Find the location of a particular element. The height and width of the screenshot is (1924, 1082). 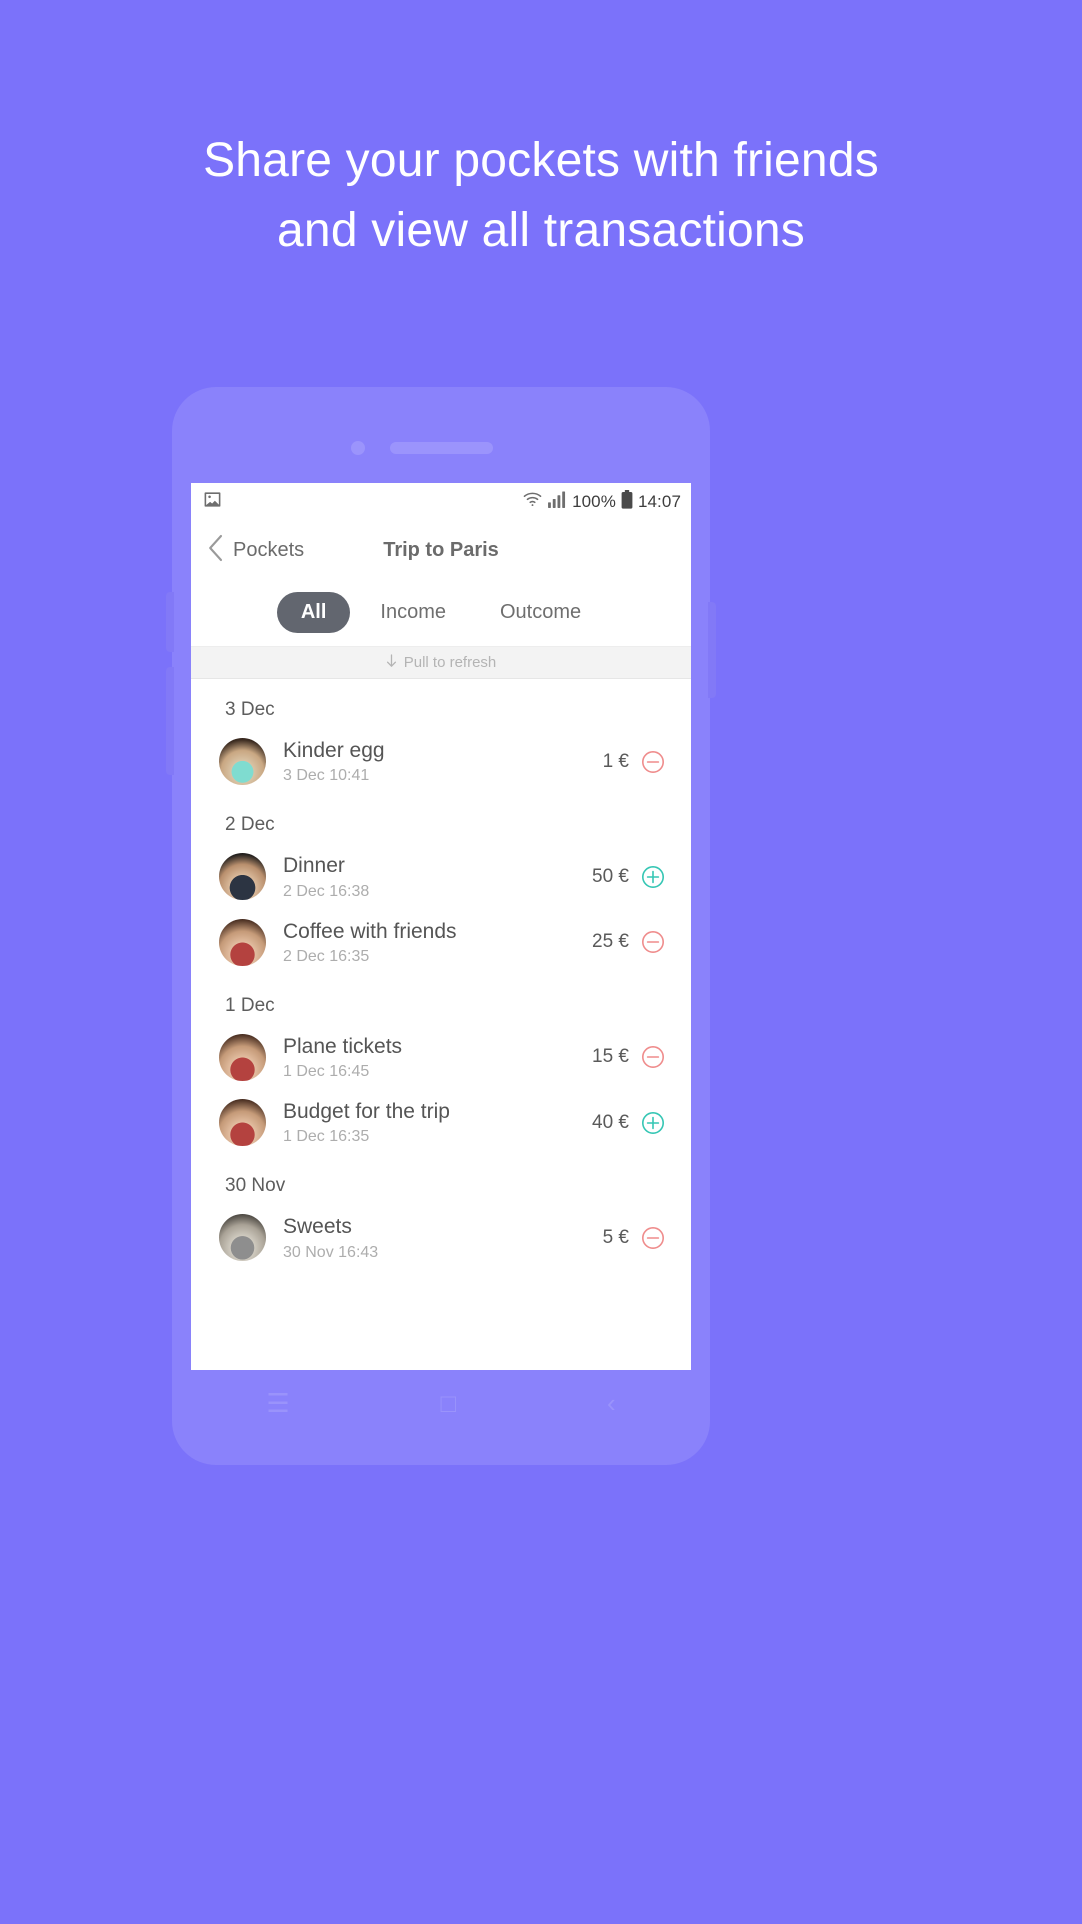

transaction-title: Dinner is located at coordinates (314, 866).